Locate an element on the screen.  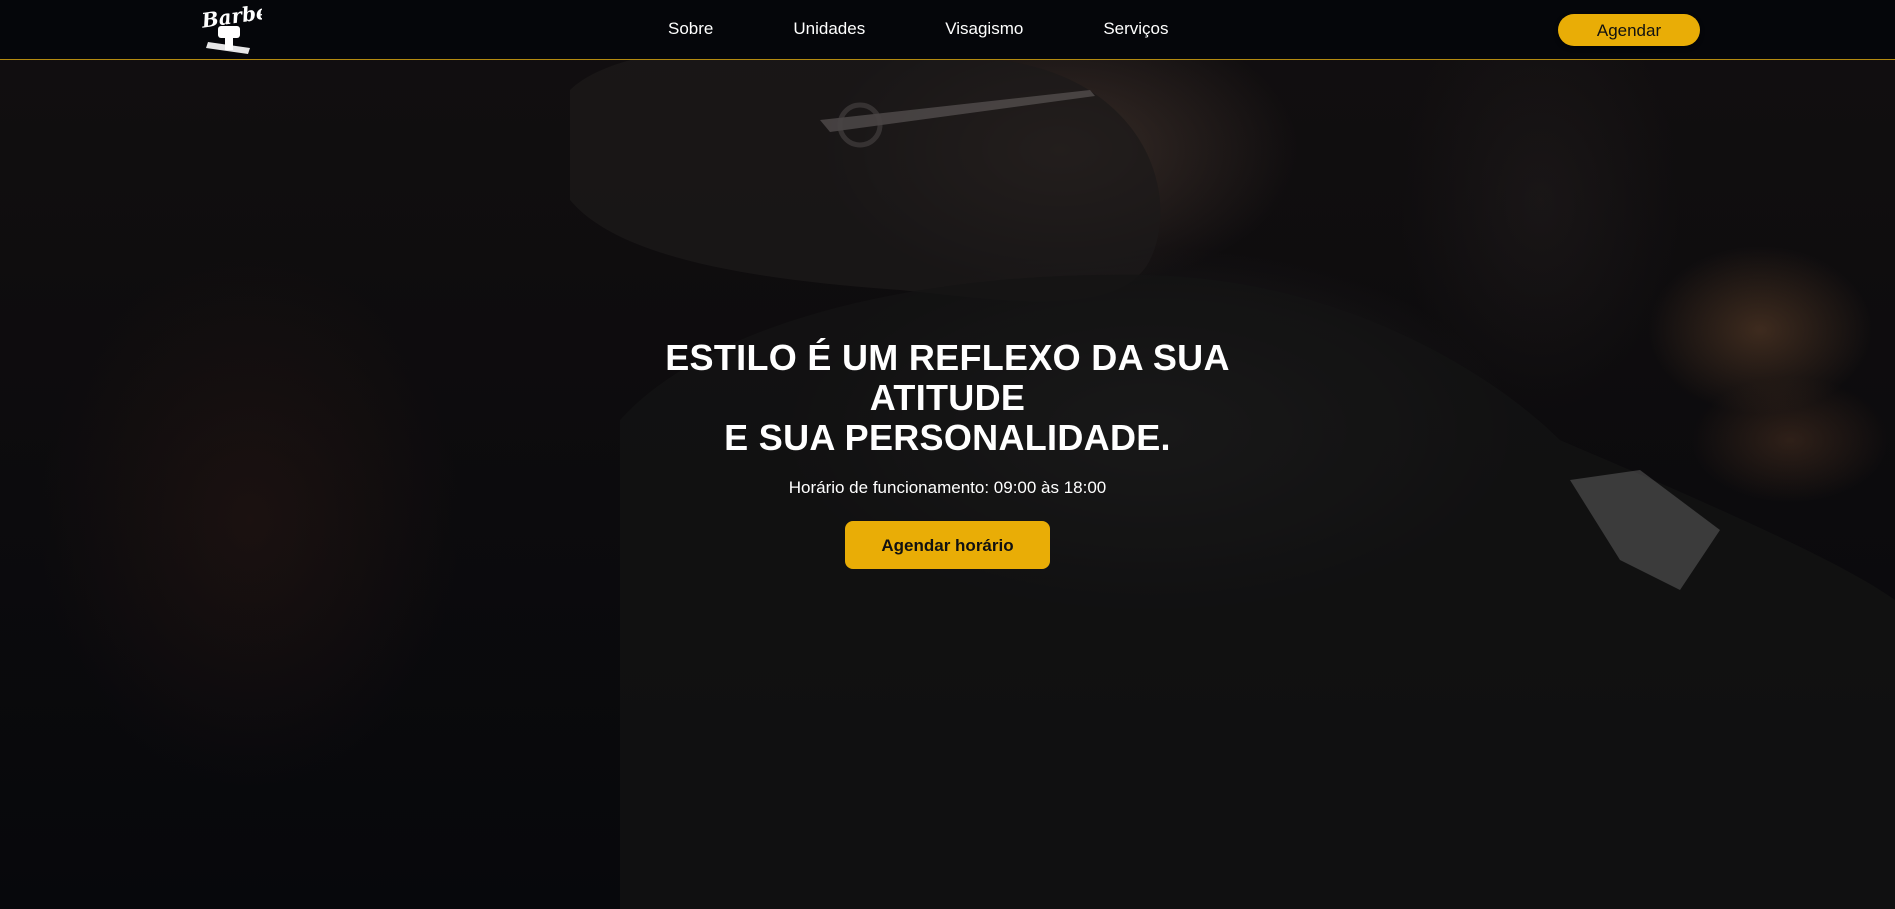
nav-link-unidades: Unidades is located at coordinates (829, 29).